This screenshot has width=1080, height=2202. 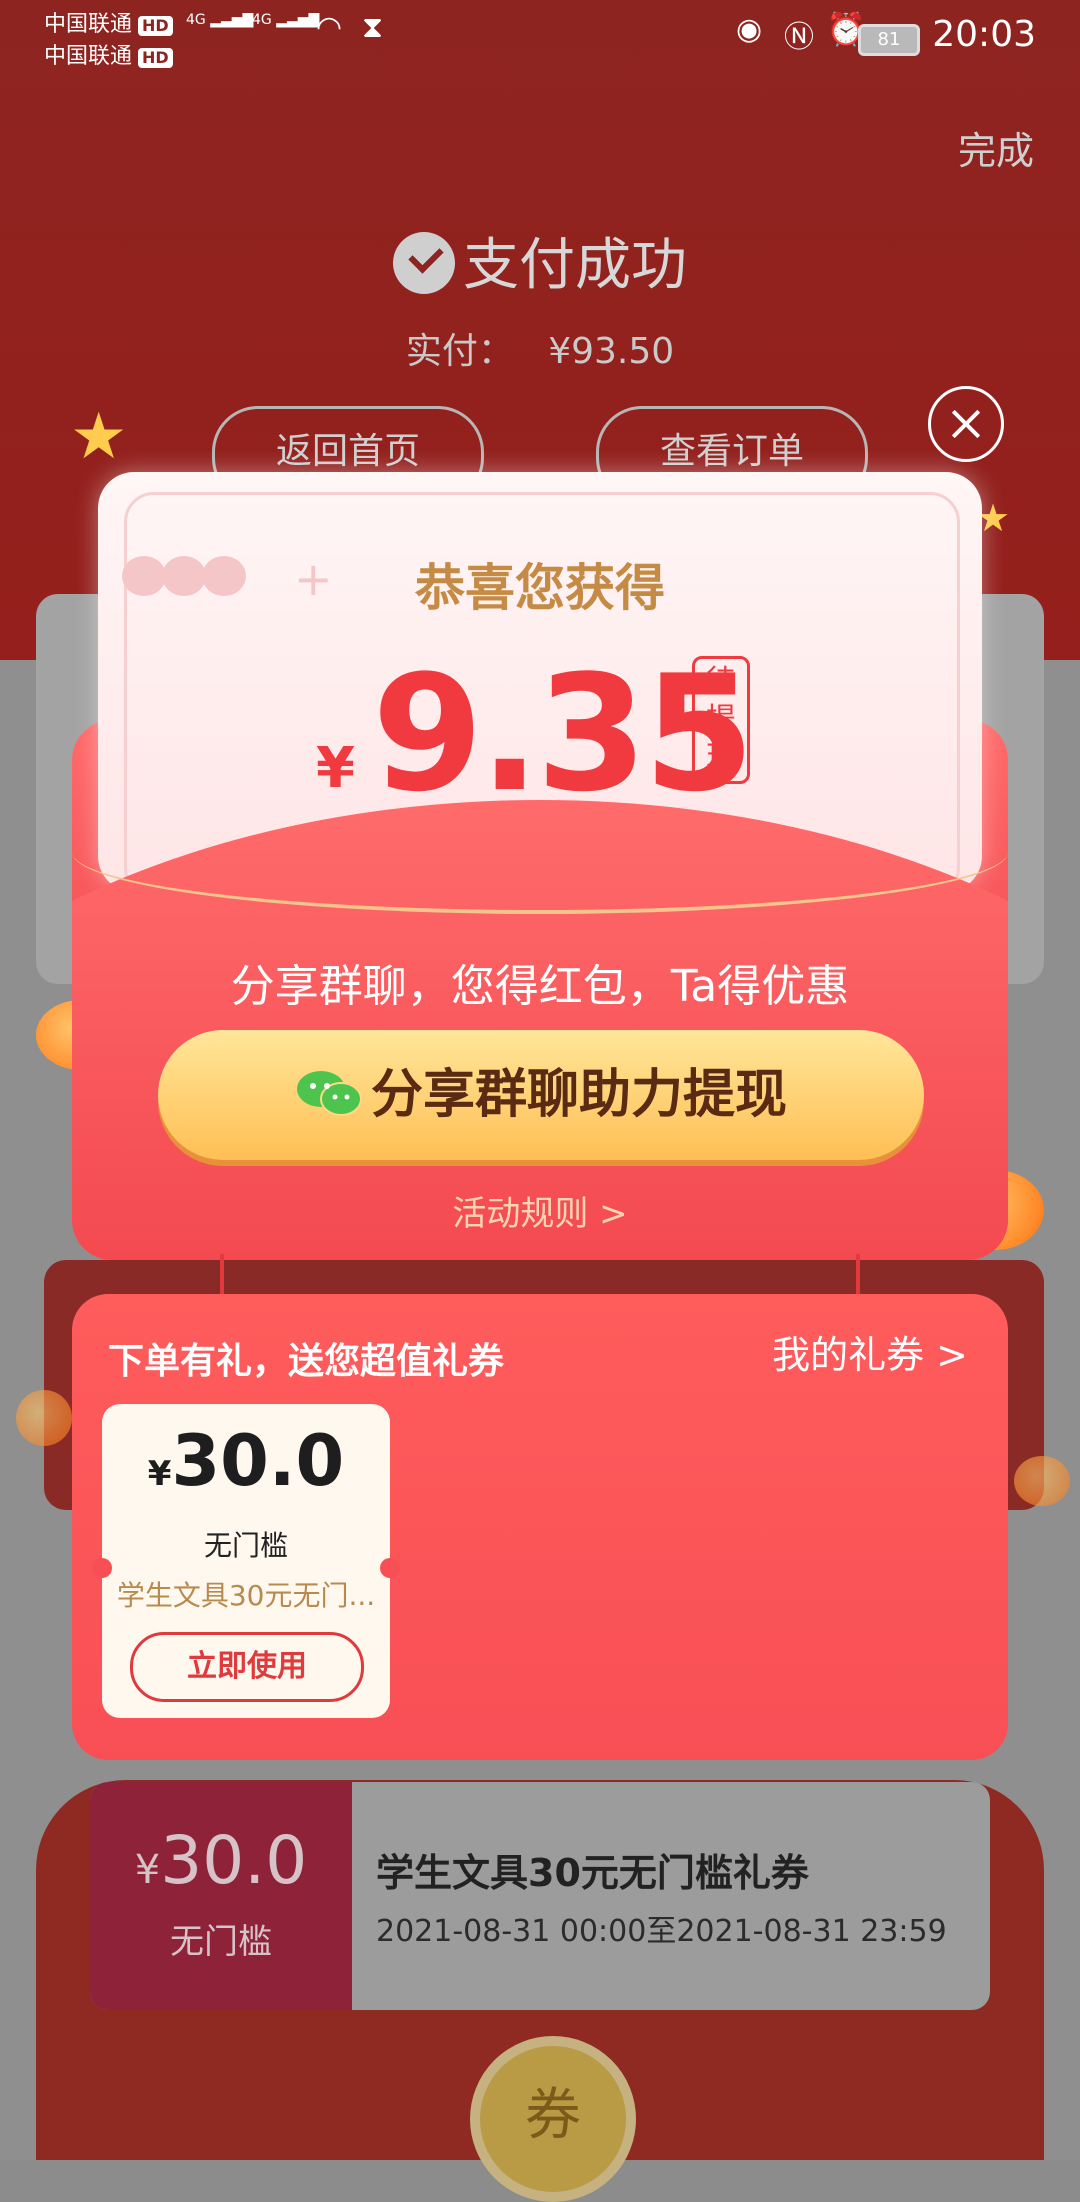 I want to click on payment-success-label: 支付成功, so click(x=575, y=265).